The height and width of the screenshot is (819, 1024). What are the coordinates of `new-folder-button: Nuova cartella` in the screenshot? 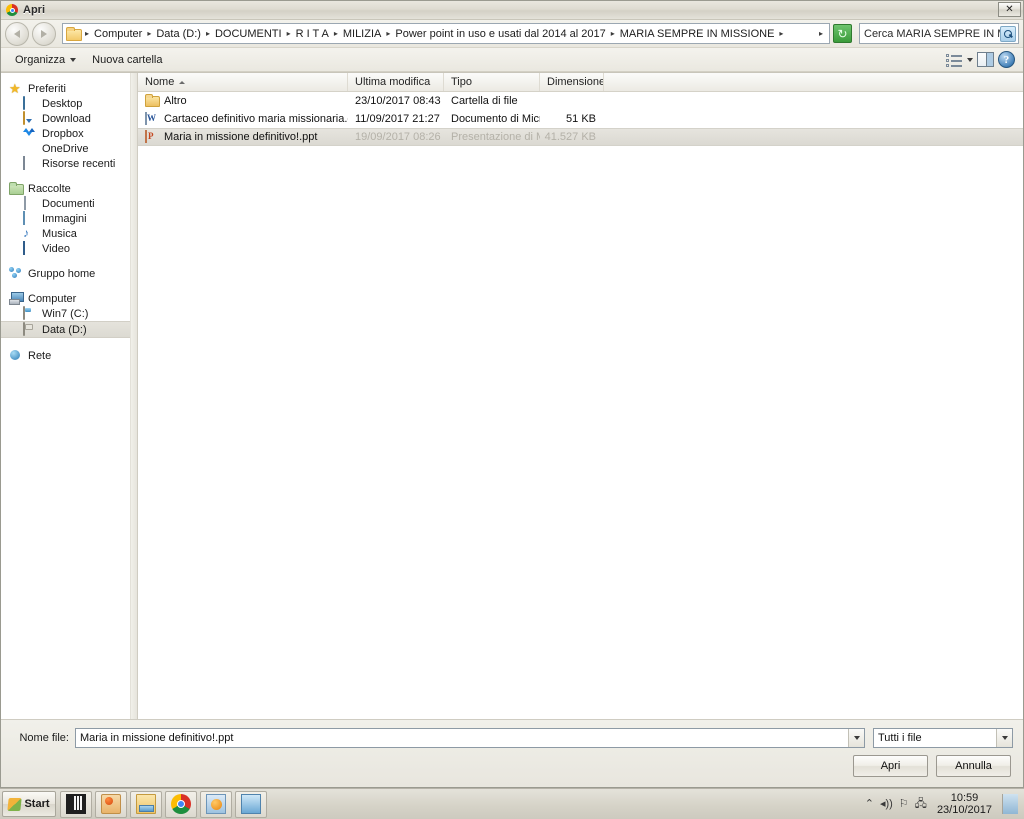 It's located at (127, 60).